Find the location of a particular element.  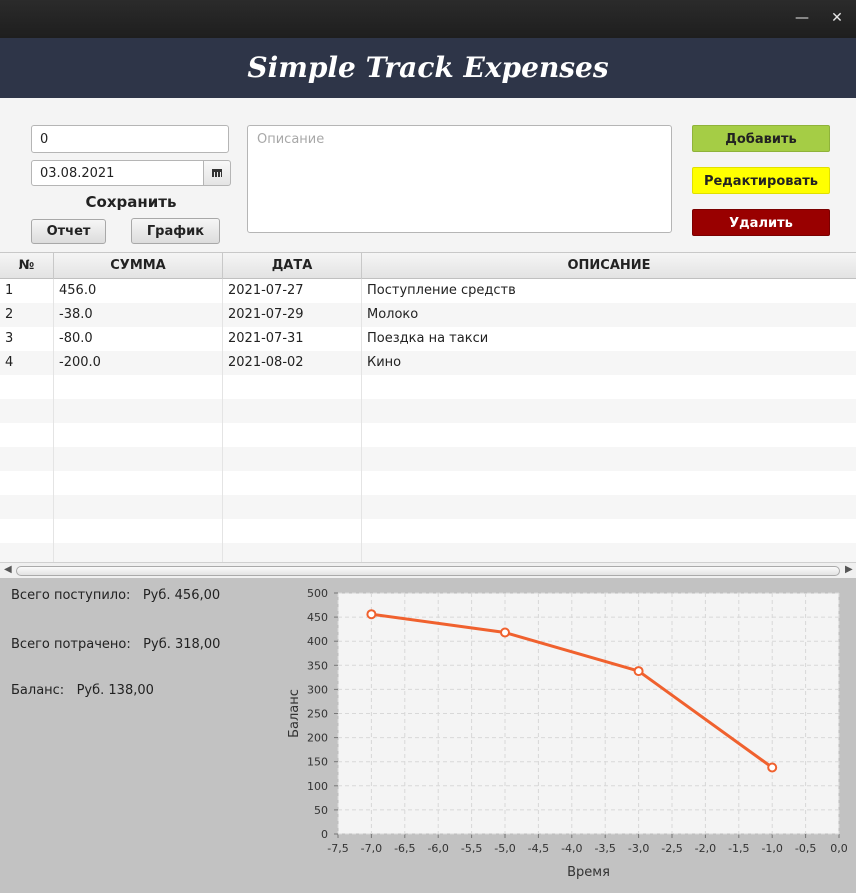

column-header-number: № is located at coordinates (27, 266).